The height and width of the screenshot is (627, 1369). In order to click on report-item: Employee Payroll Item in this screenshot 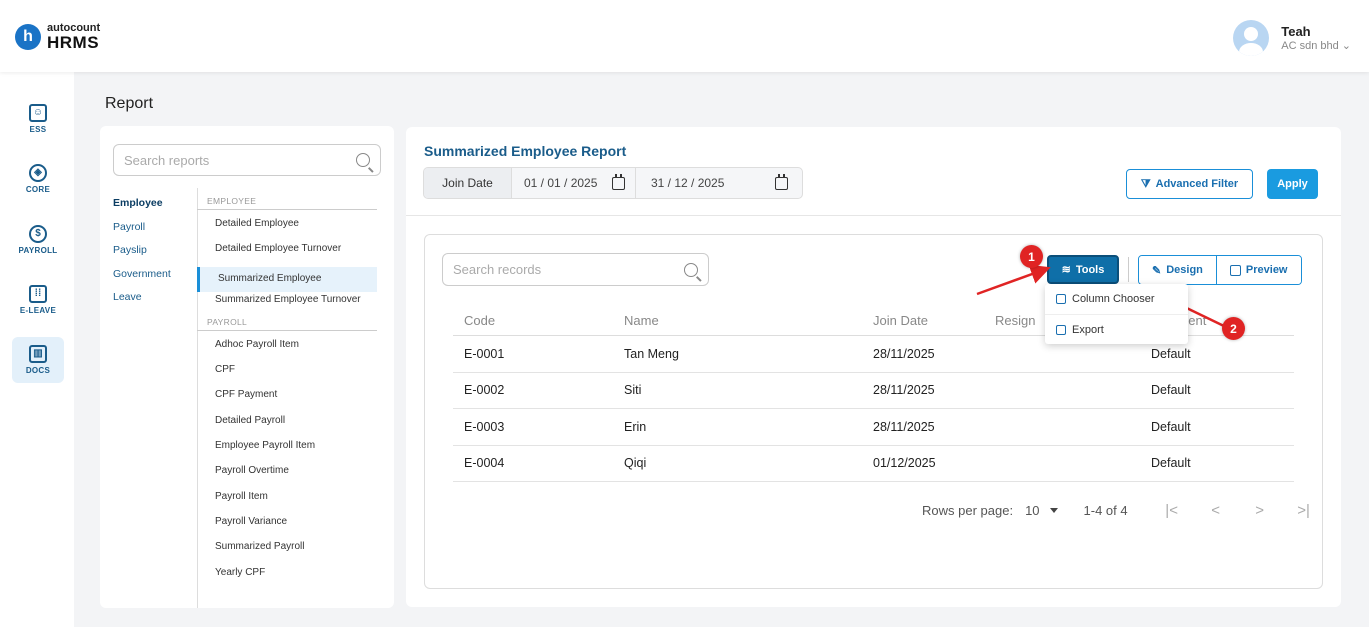, I will do `click(287, 450)`.